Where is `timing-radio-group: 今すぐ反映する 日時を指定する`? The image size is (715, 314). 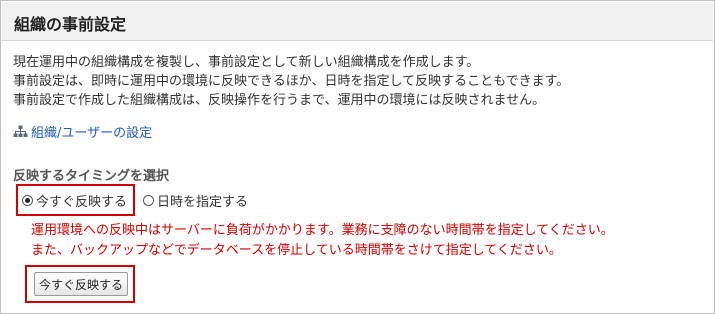 timing-radio-group: 今すぐ反映する 日時を指定する is located at coordinates (132, 200).